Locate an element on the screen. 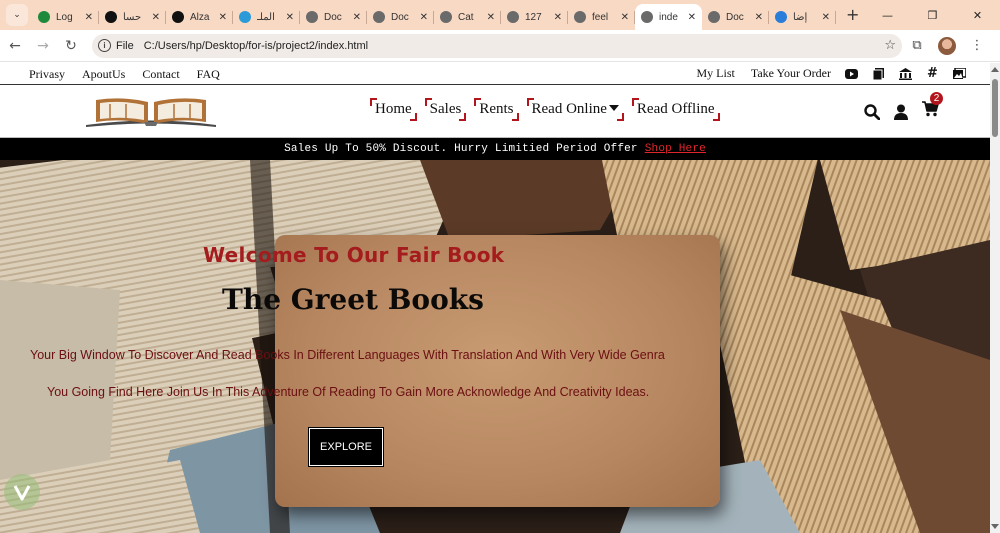 Image resolution: width=1000 pixels, height=533 pixels. explore-button: EXPLORE is located at coordinates (346, 447).